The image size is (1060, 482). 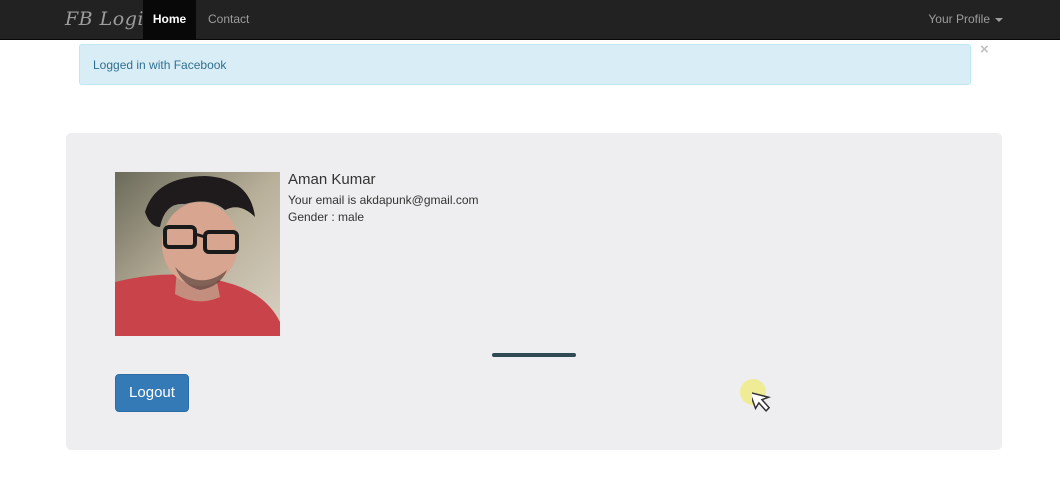 What do you see at coordinates (326, 217) in the screenshot?
I see `profile-gender: Gender : male` at bounding box center [326, 217].